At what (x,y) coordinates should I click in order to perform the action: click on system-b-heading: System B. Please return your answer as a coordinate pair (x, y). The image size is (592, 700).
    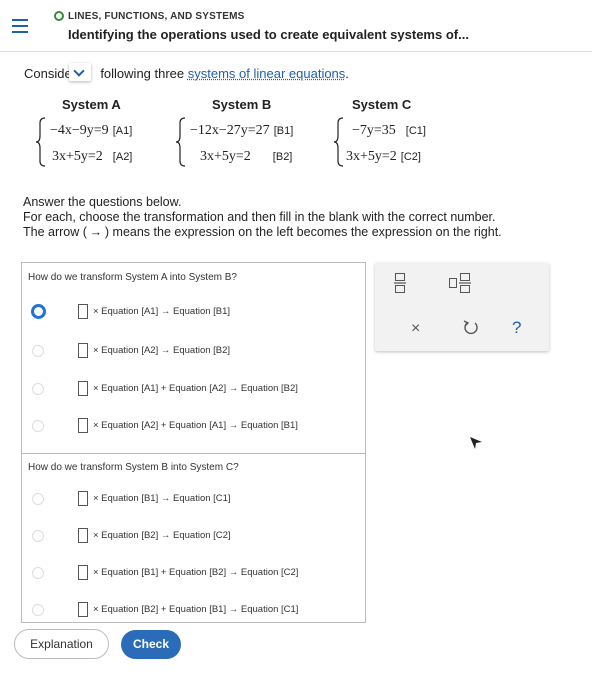
    Looking at the image, I should click on (242, 104).